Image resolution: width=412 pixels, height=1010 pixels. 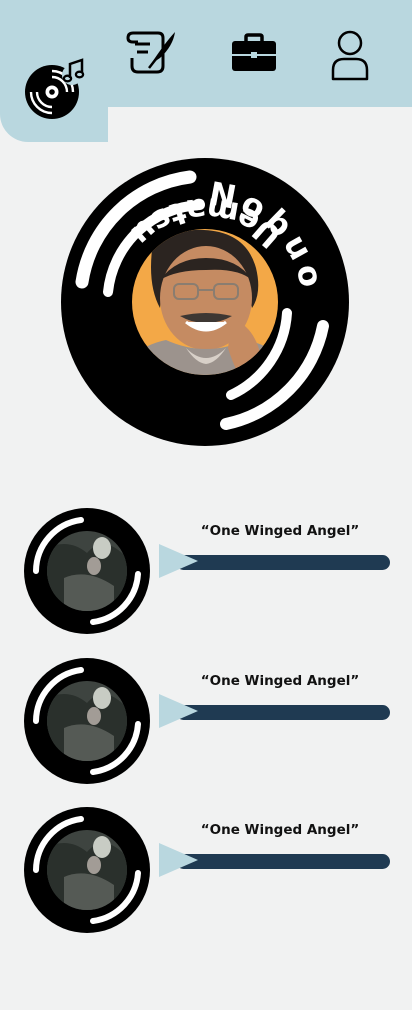 What do you see at coordinates (350, 56) in the screenshot?
I see `user-icon` at bounding box center [350, 56].